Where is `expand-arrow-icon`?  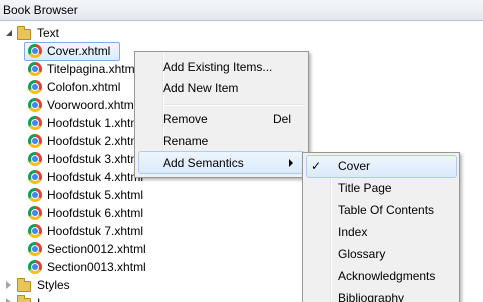 expand-arrow-icon is located at coordinates (9, 33).